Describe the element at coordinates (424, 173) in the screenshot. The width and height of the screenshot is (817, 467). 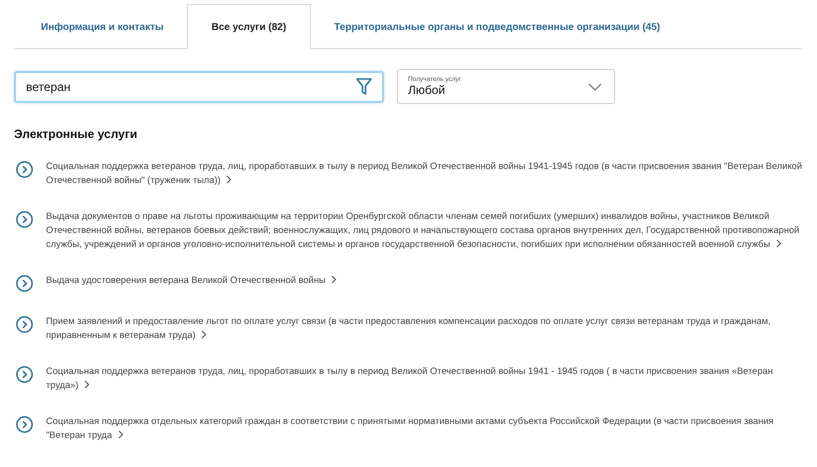
I see `service-link: Социальная поддержка ветеранов труда, лиц, проработавших в тылу в период Великой Отечественной войны 1941-1945 годов (в части присвоения звания "Ветеран Великой Отечественной войны" (труженик тыла))` at that location.